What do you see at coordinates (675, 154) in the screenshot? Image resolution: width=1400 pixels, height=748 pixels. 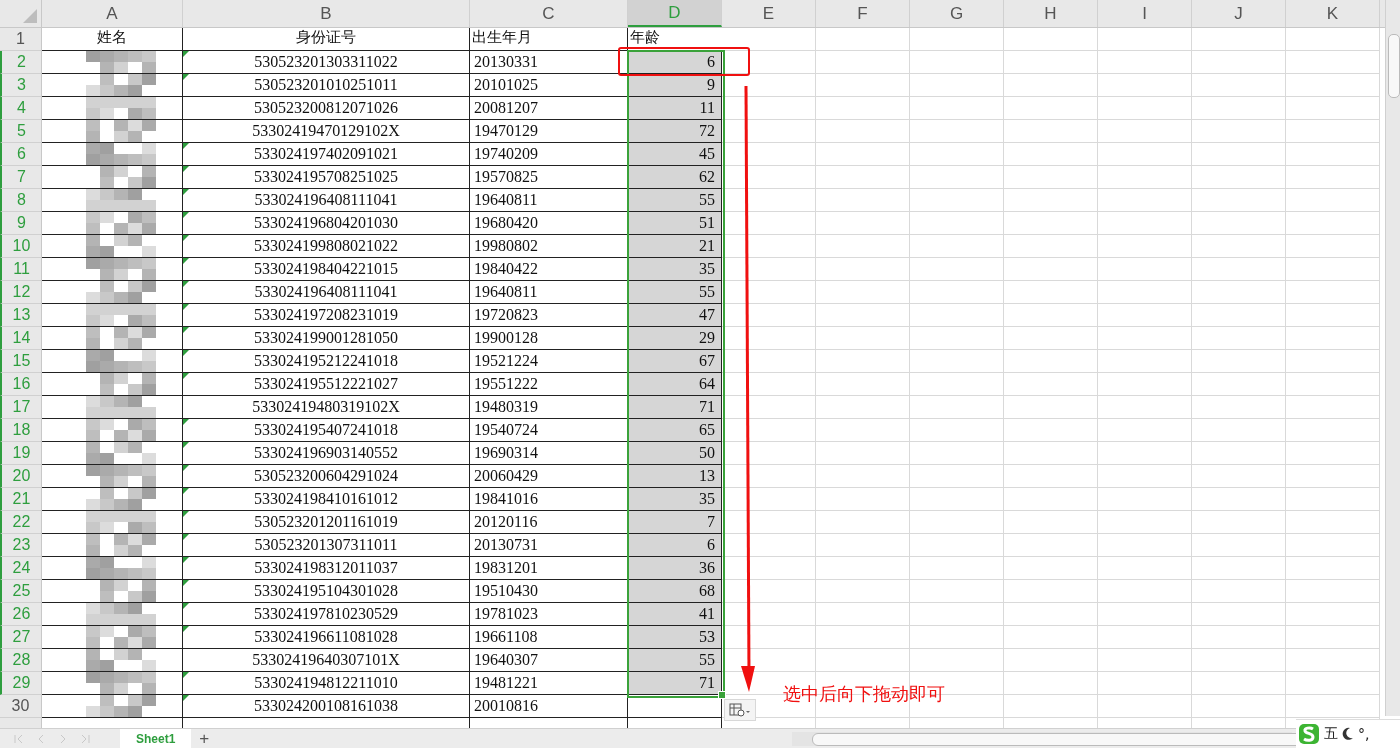 I see `table-cell: 45` at bounding box center [675, 154].